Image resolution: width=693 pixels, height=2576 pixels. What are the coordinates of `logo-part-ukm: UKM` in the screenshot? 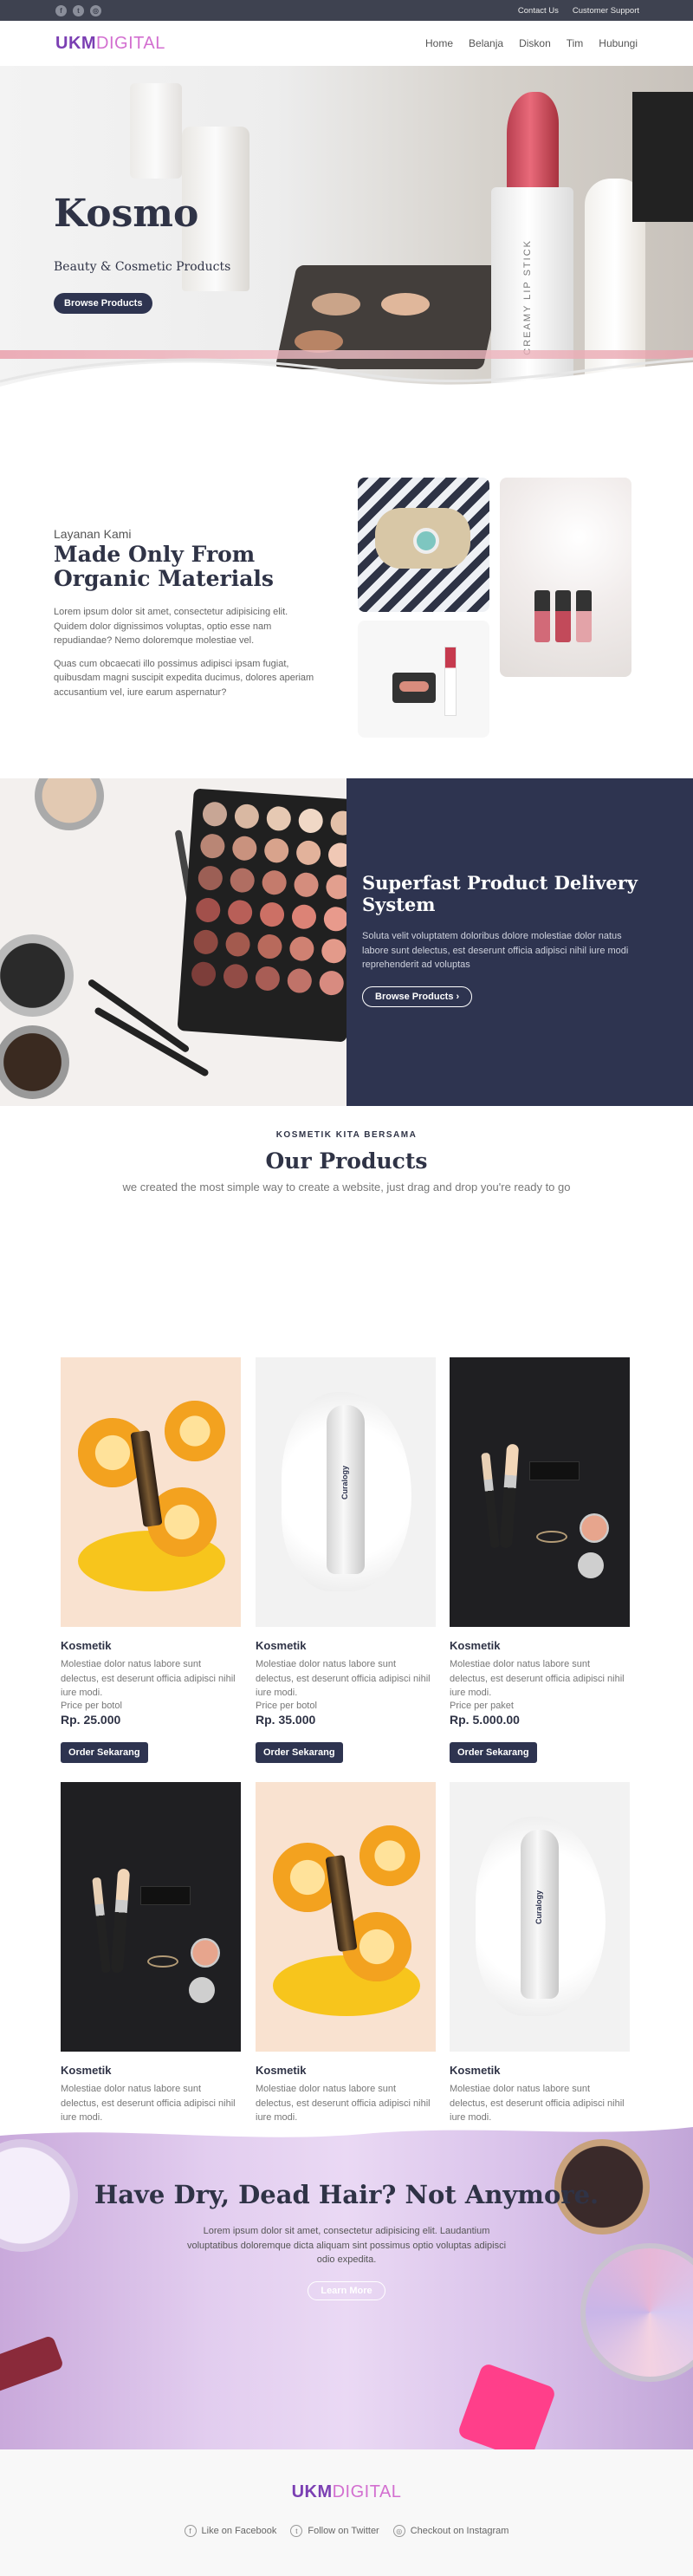 It's located at (76, 43).